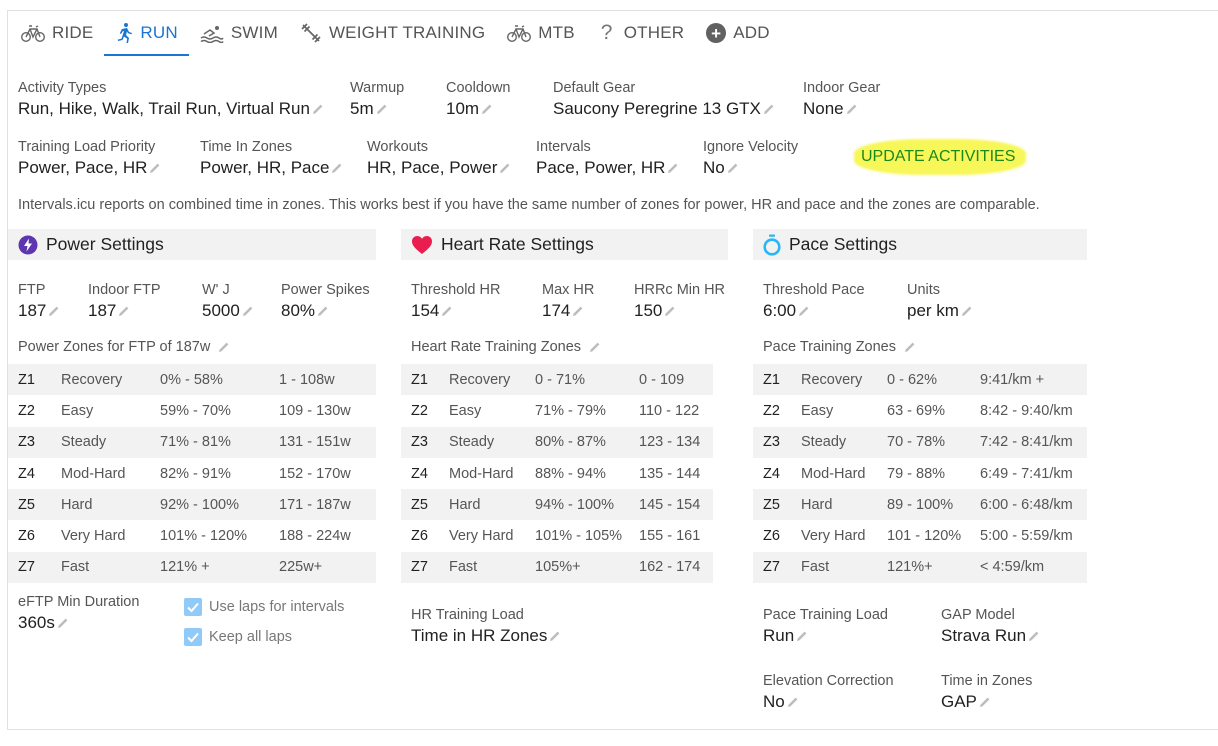 The image size is (1218, 746). Describe the element at coordinates (830, 109) in the screenshot. I see `indoor-gear-value: None` at that location.